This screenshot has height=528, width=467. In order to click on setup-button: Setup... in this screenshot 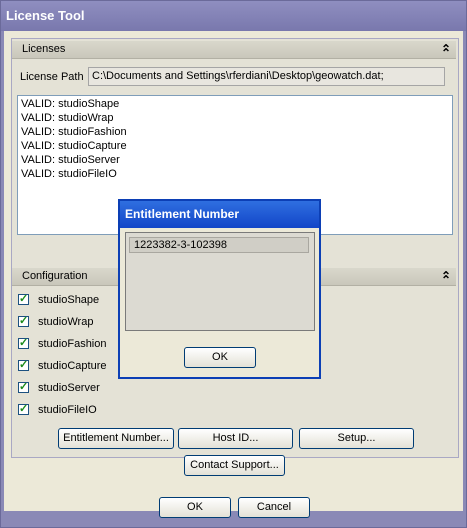, I will do `click(356, 438)`.